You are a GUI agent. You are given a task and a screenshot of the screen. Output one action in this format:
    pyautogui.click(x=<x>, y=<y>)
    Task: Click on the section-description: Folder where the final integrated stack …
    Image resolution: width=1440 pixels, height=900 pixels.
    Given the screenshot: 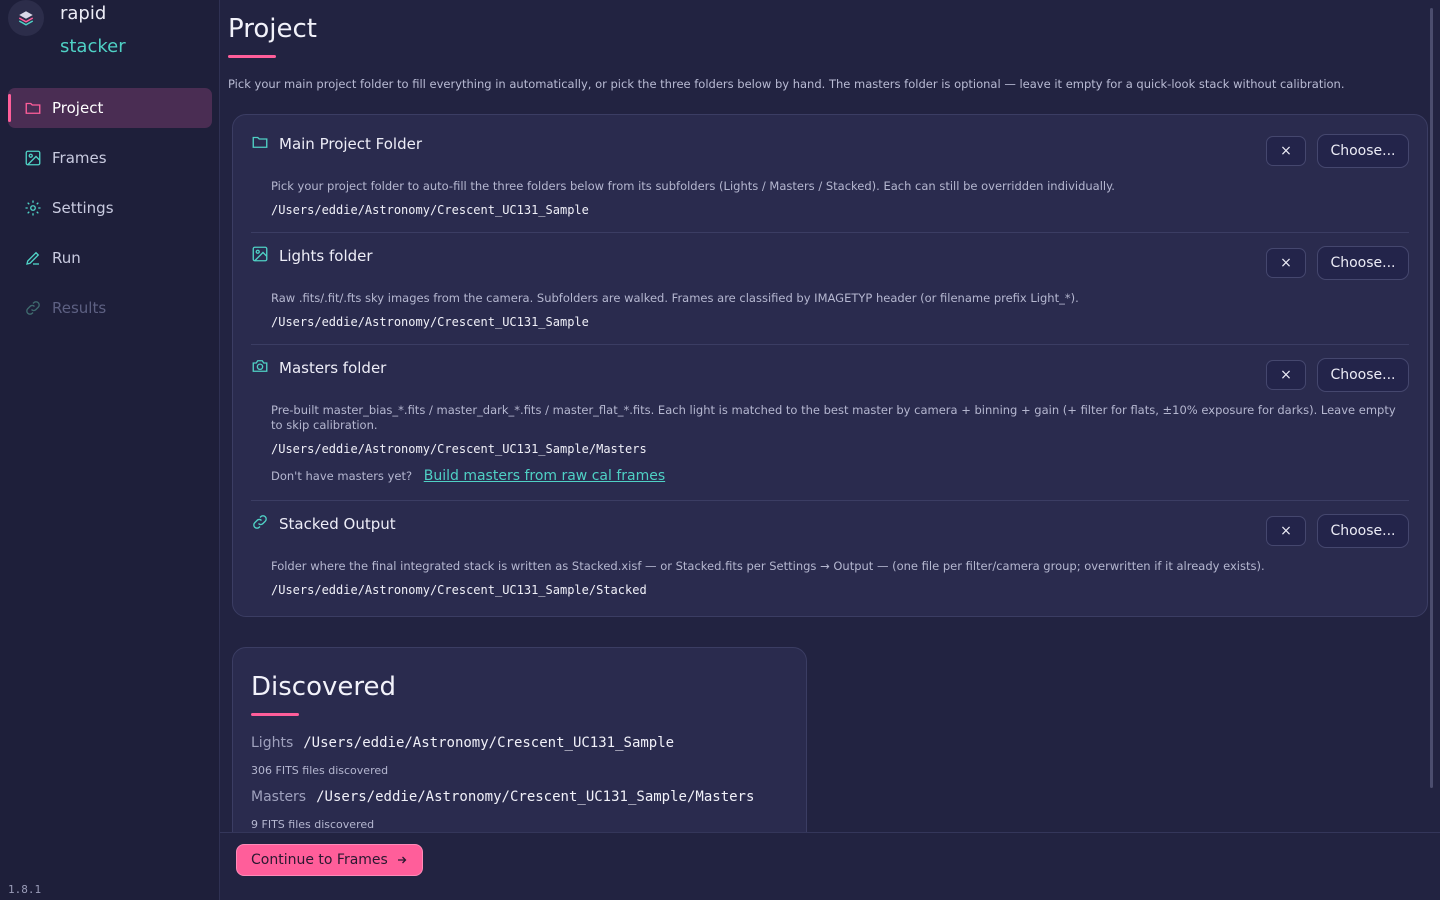 What is the action you would take?
    pyautogui.click(x=768, y=566)
    